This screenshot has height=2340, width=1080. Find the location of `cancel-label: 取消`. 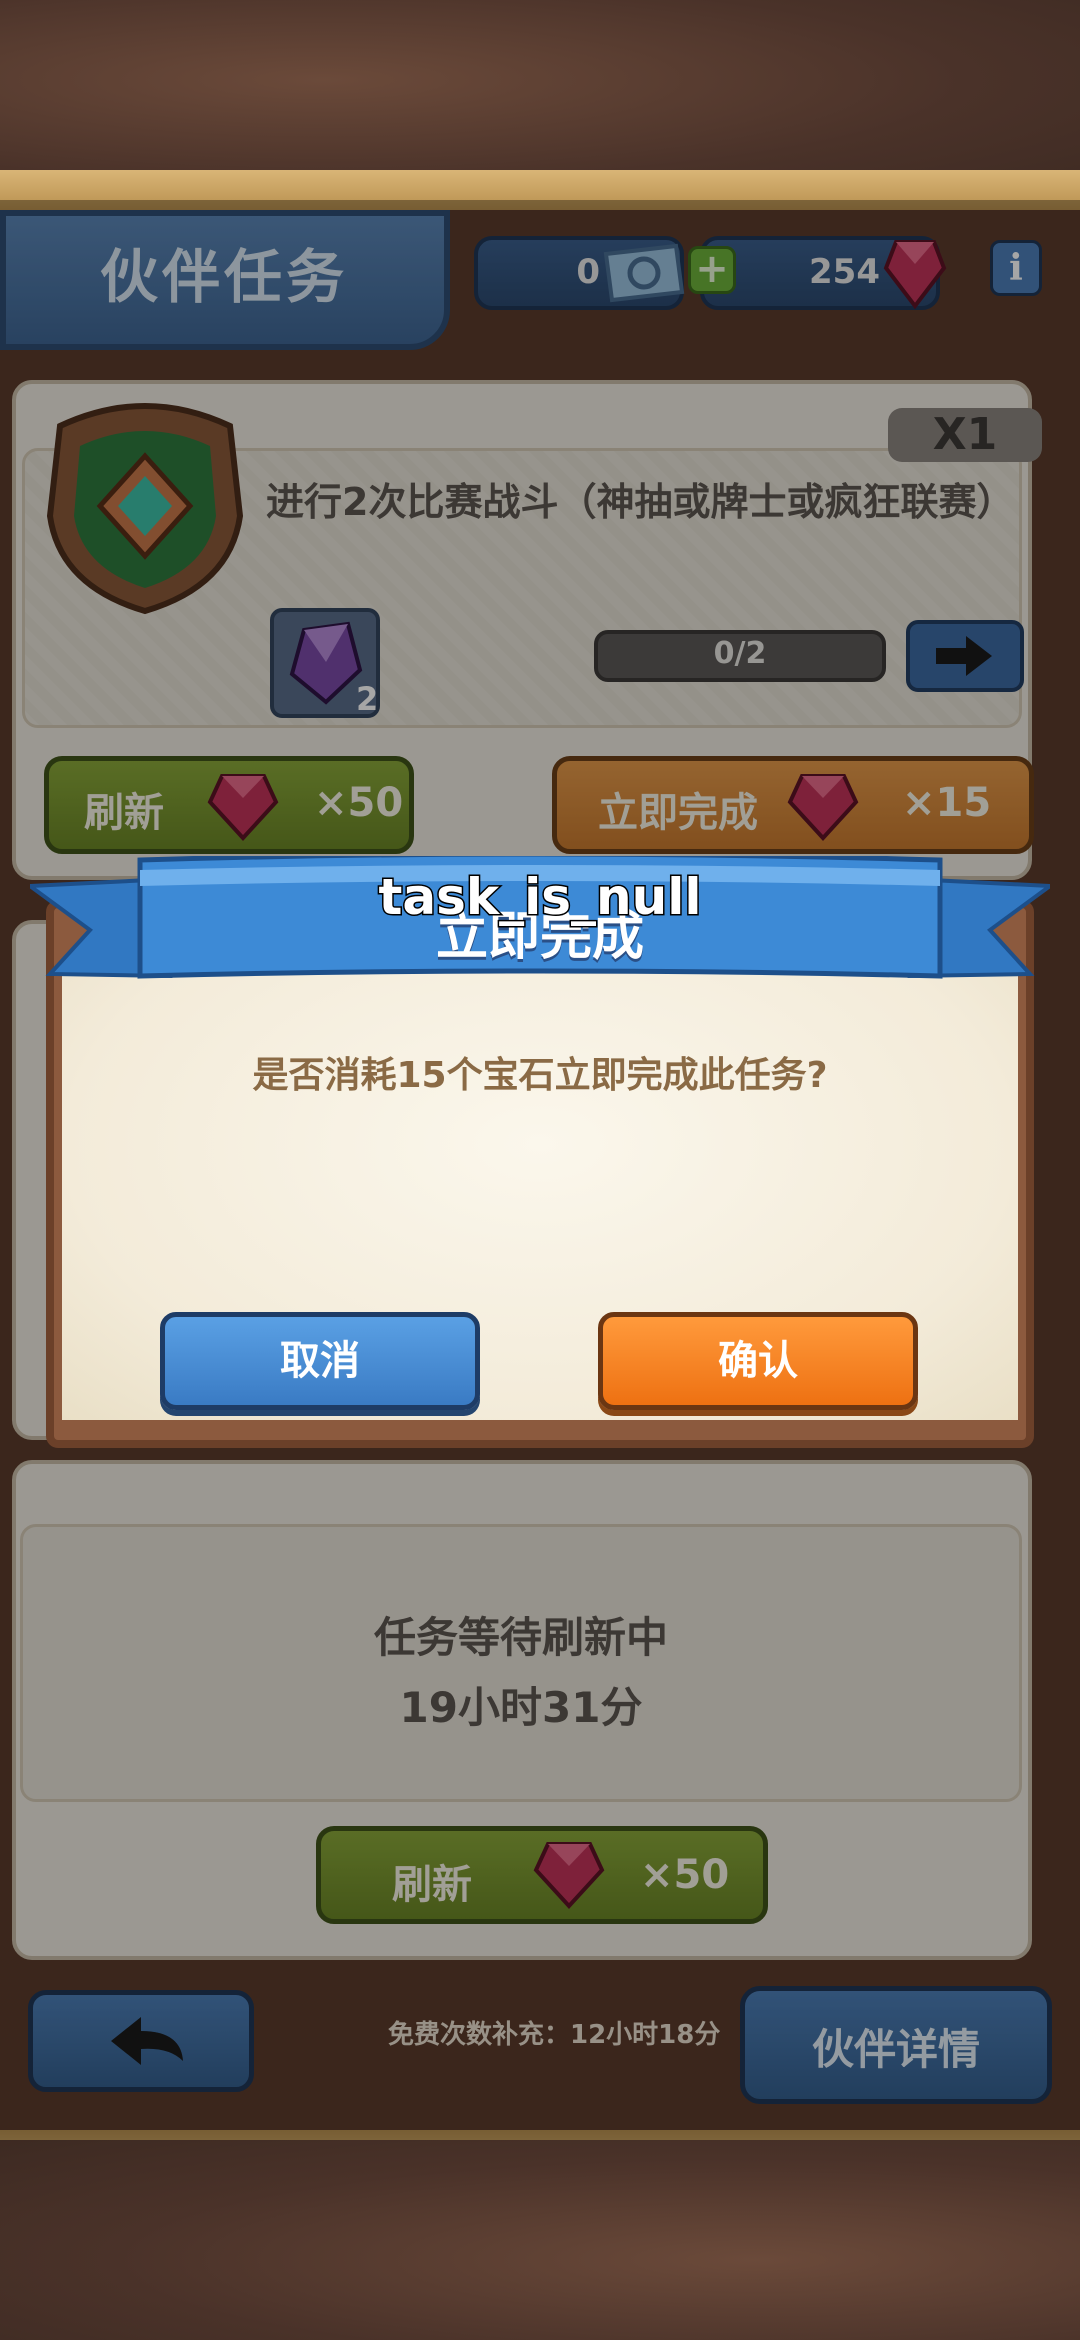

cancel-label: 取消 is located at coordinates (320, 1361).